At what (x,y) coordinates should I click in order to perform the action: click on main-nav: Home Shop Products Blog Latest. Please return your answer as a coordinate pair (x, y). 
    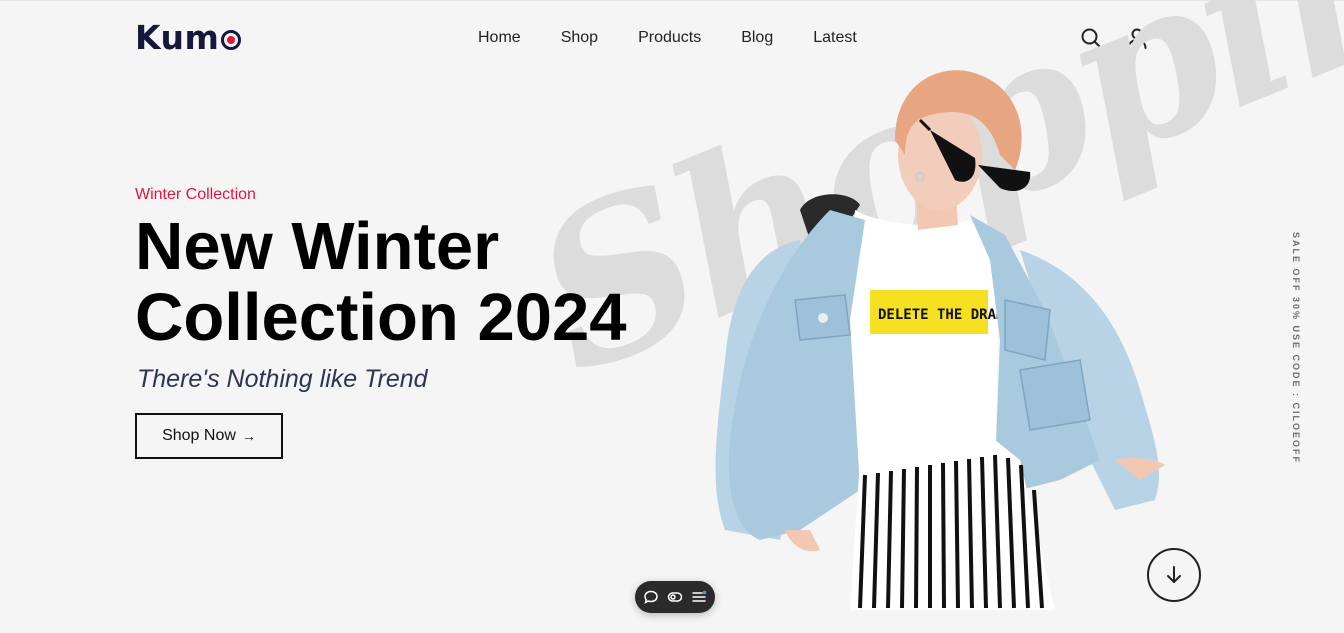
    Looking at the image, I should click on (667, 38).